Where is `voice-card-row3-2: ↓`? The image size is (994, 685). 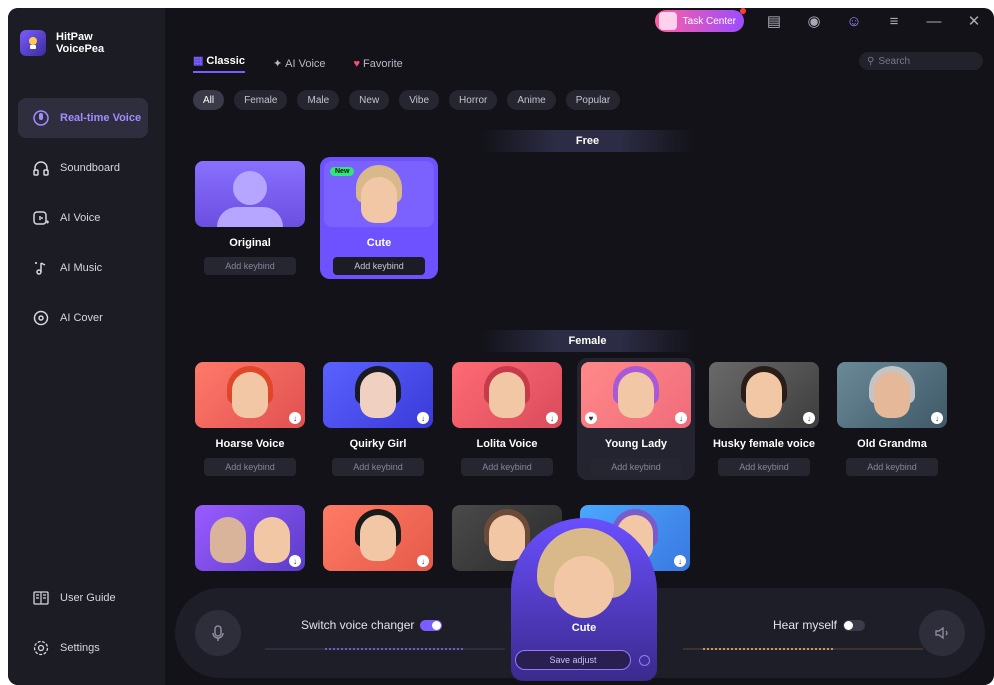
voice-card-row3-2: ↓ is located at coordinates (378, 538).